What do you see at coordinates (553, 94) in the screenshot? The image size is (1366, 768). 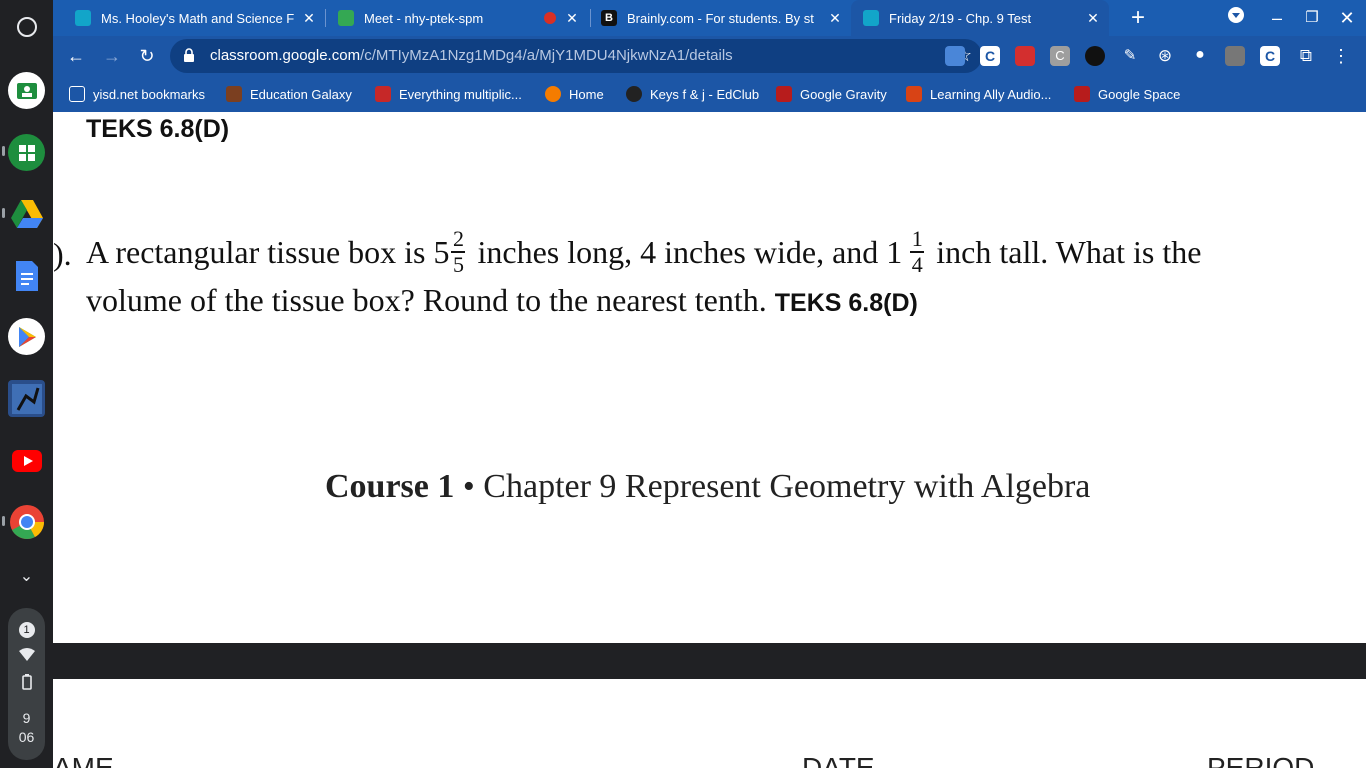 I see `basketball-icon` at bounding box center [553, 94].